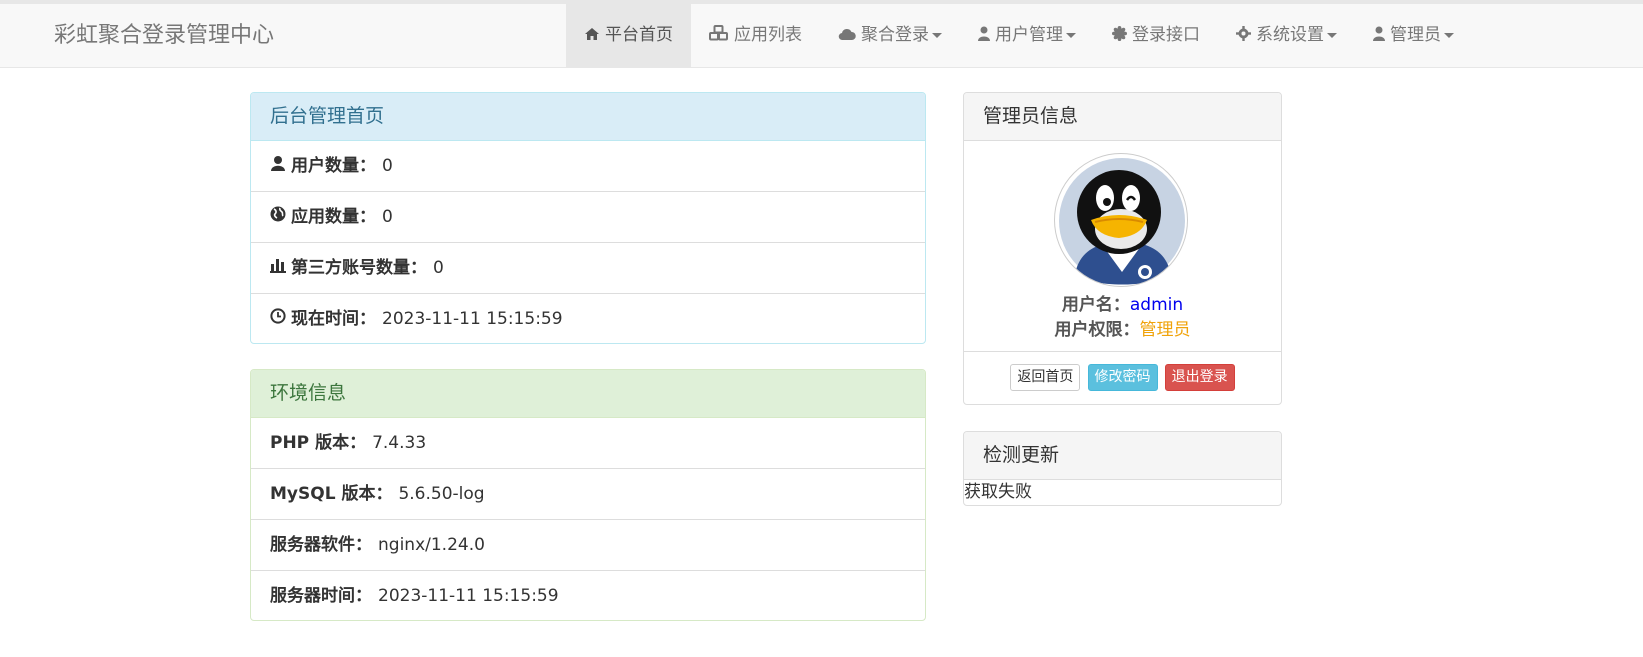 The height and width of the screenshot is (657, 1643). Describe the element at coordinates (333, 217) in the screenshot. I see `app-count-label: 应用数量：` at that location.